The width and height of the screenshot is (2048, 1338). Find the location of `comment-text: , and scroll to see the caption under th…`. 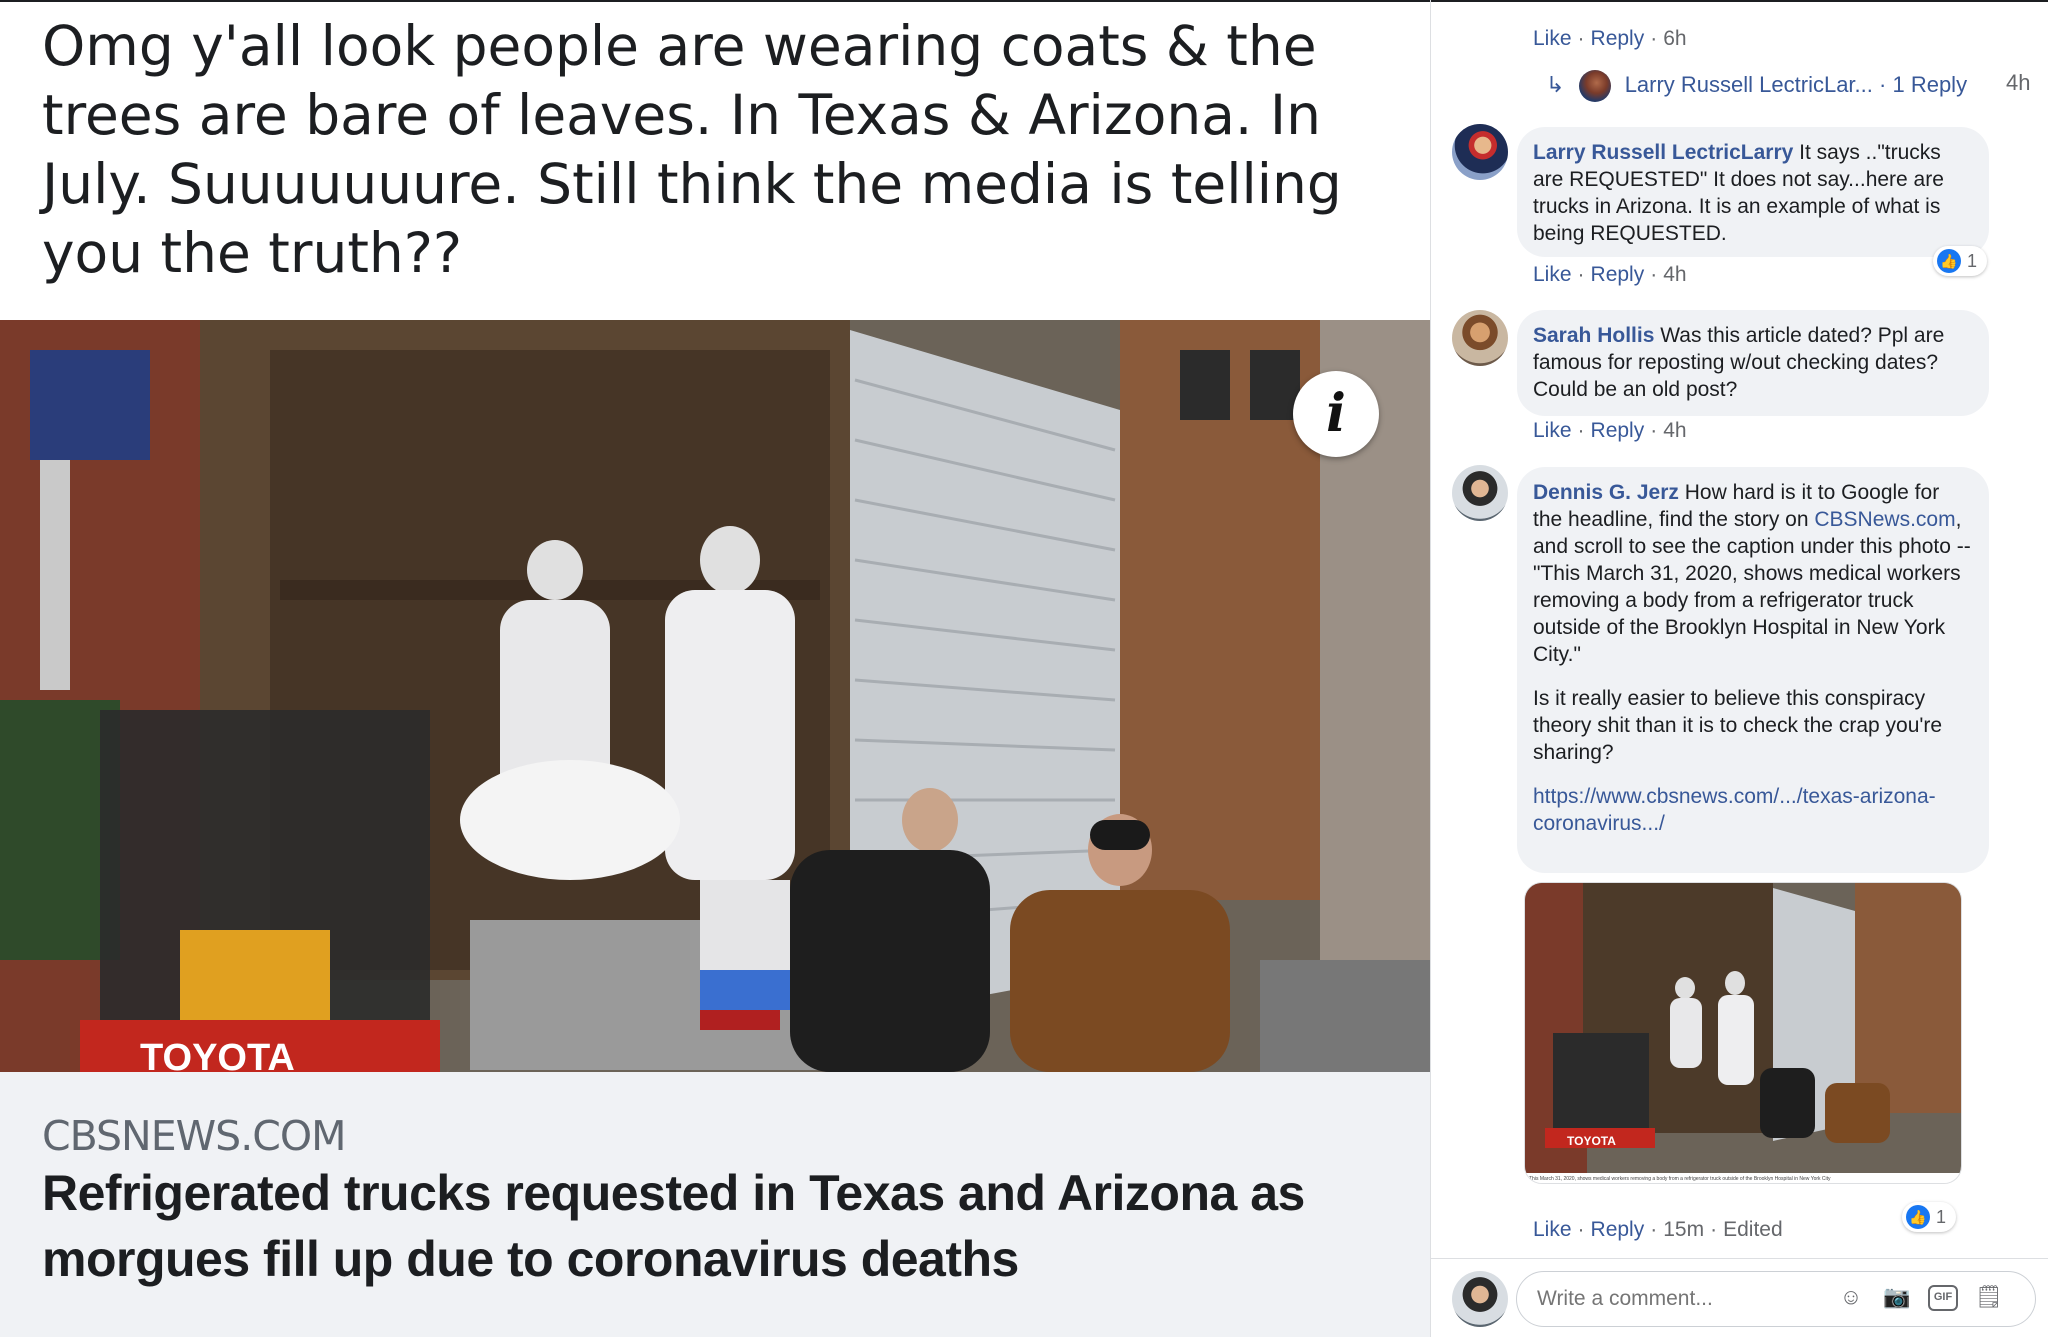

comment-text: , and scroll to see the caption under th… is located at coordinates (1752, 587).